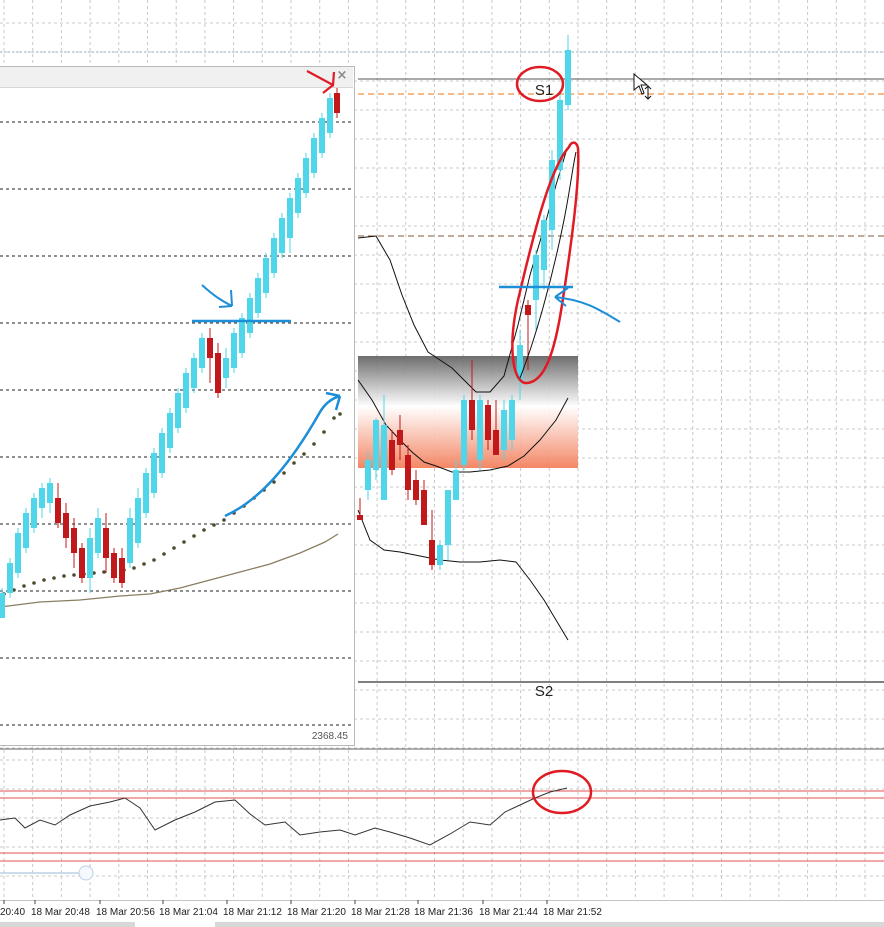 Image resolution: width=884 pixels, height=927 pixels. What do you see at coordinates (544, 90) in the screenshot?
I see `level-label-s1: S1` at bounding box center [544, 90].